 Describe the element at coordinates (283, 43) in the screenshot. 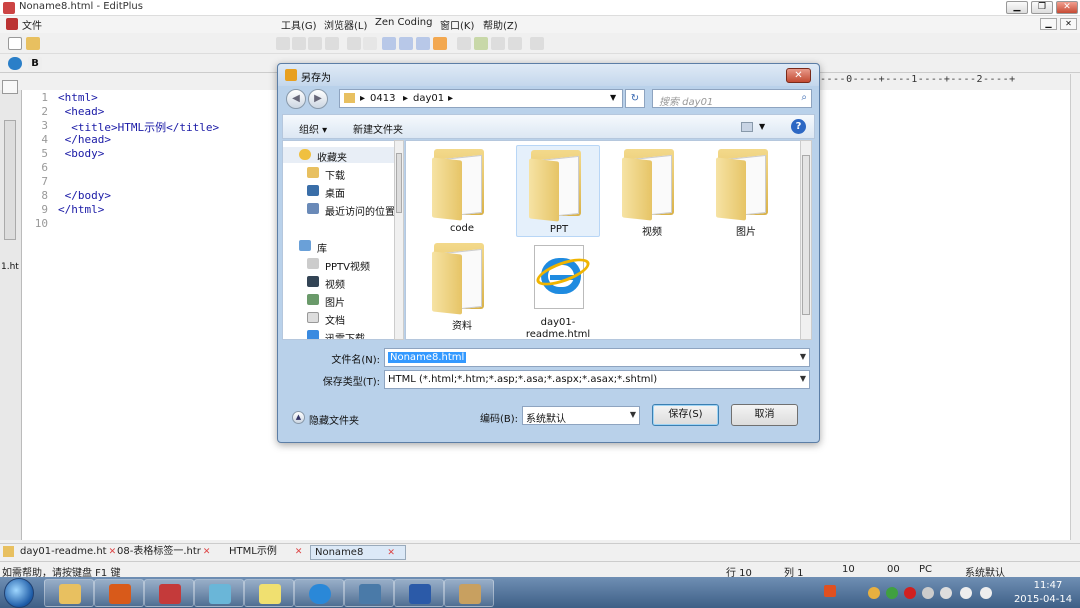

I see `find-icon` at that location.